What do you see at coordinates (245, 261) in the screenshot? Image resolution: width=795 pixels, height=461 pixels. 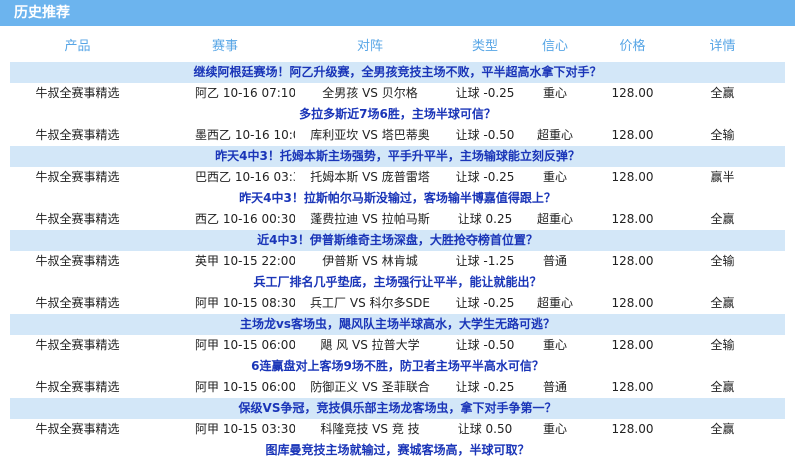 I see `event-cell: 英甲 10-15 22:00` at bounding box center [245, 261].